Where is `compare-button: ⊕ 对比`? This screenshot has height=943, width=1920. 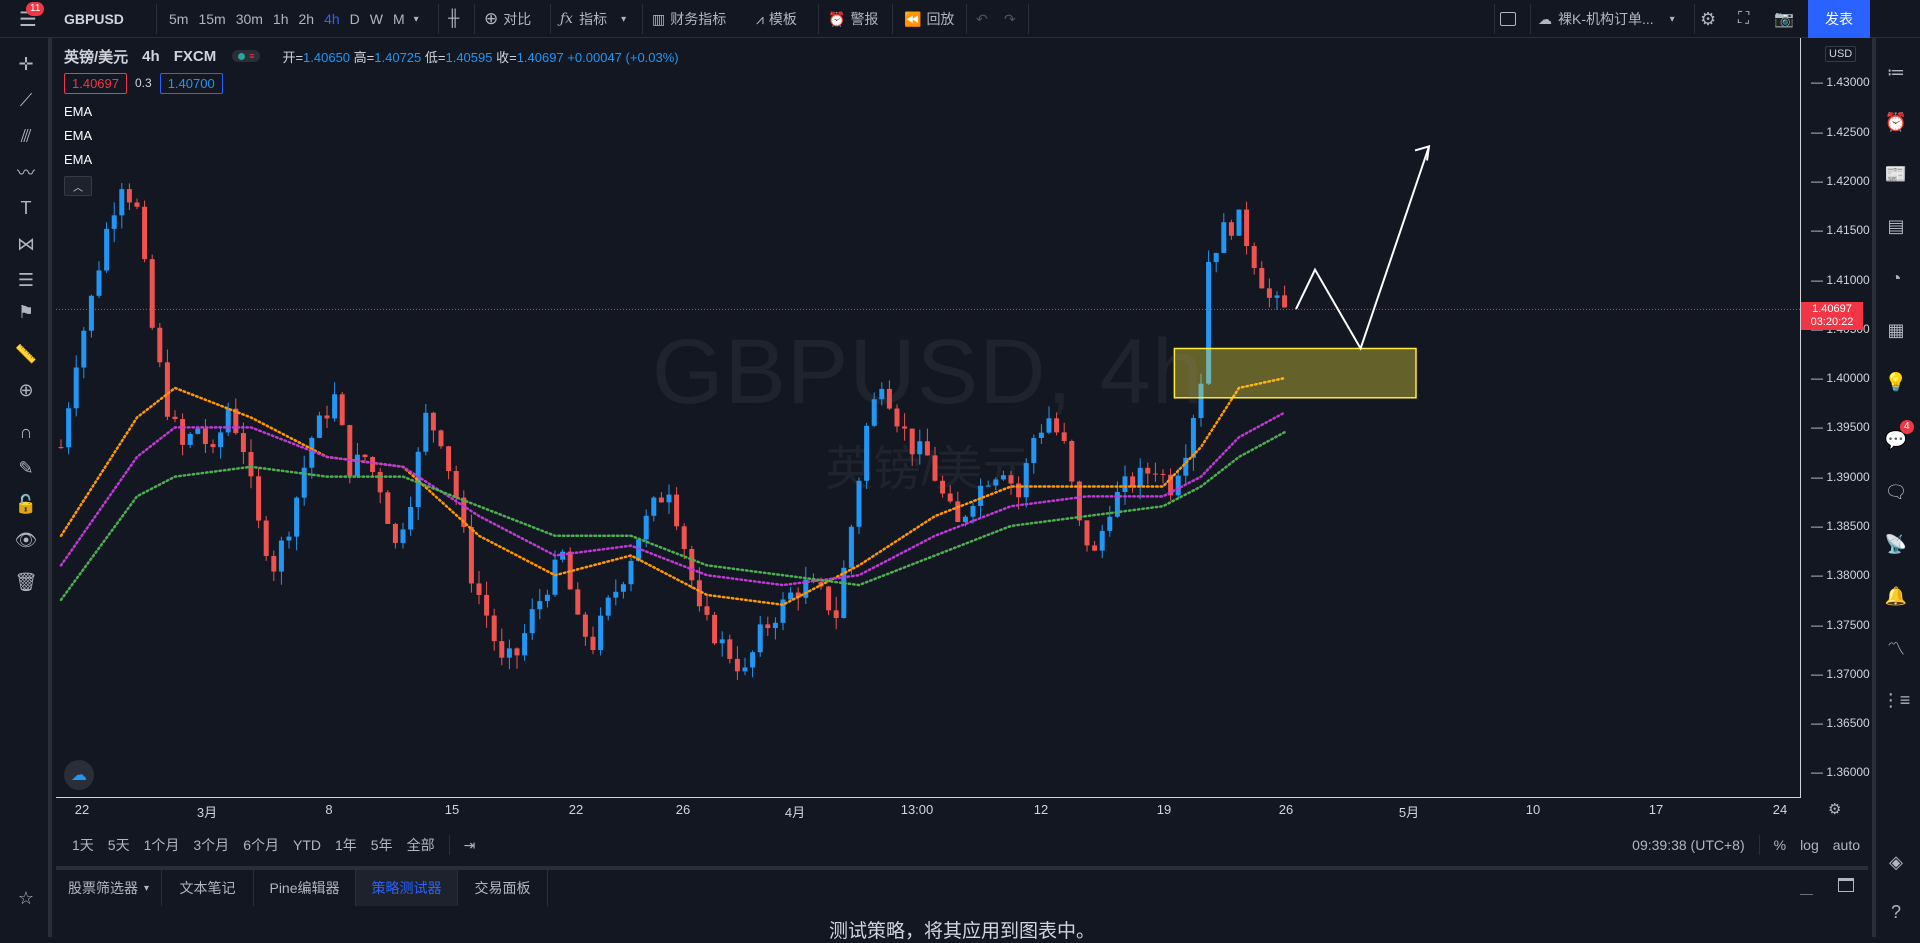
compare-button: ⊕ 对比 is located at coordinates (507, 19).